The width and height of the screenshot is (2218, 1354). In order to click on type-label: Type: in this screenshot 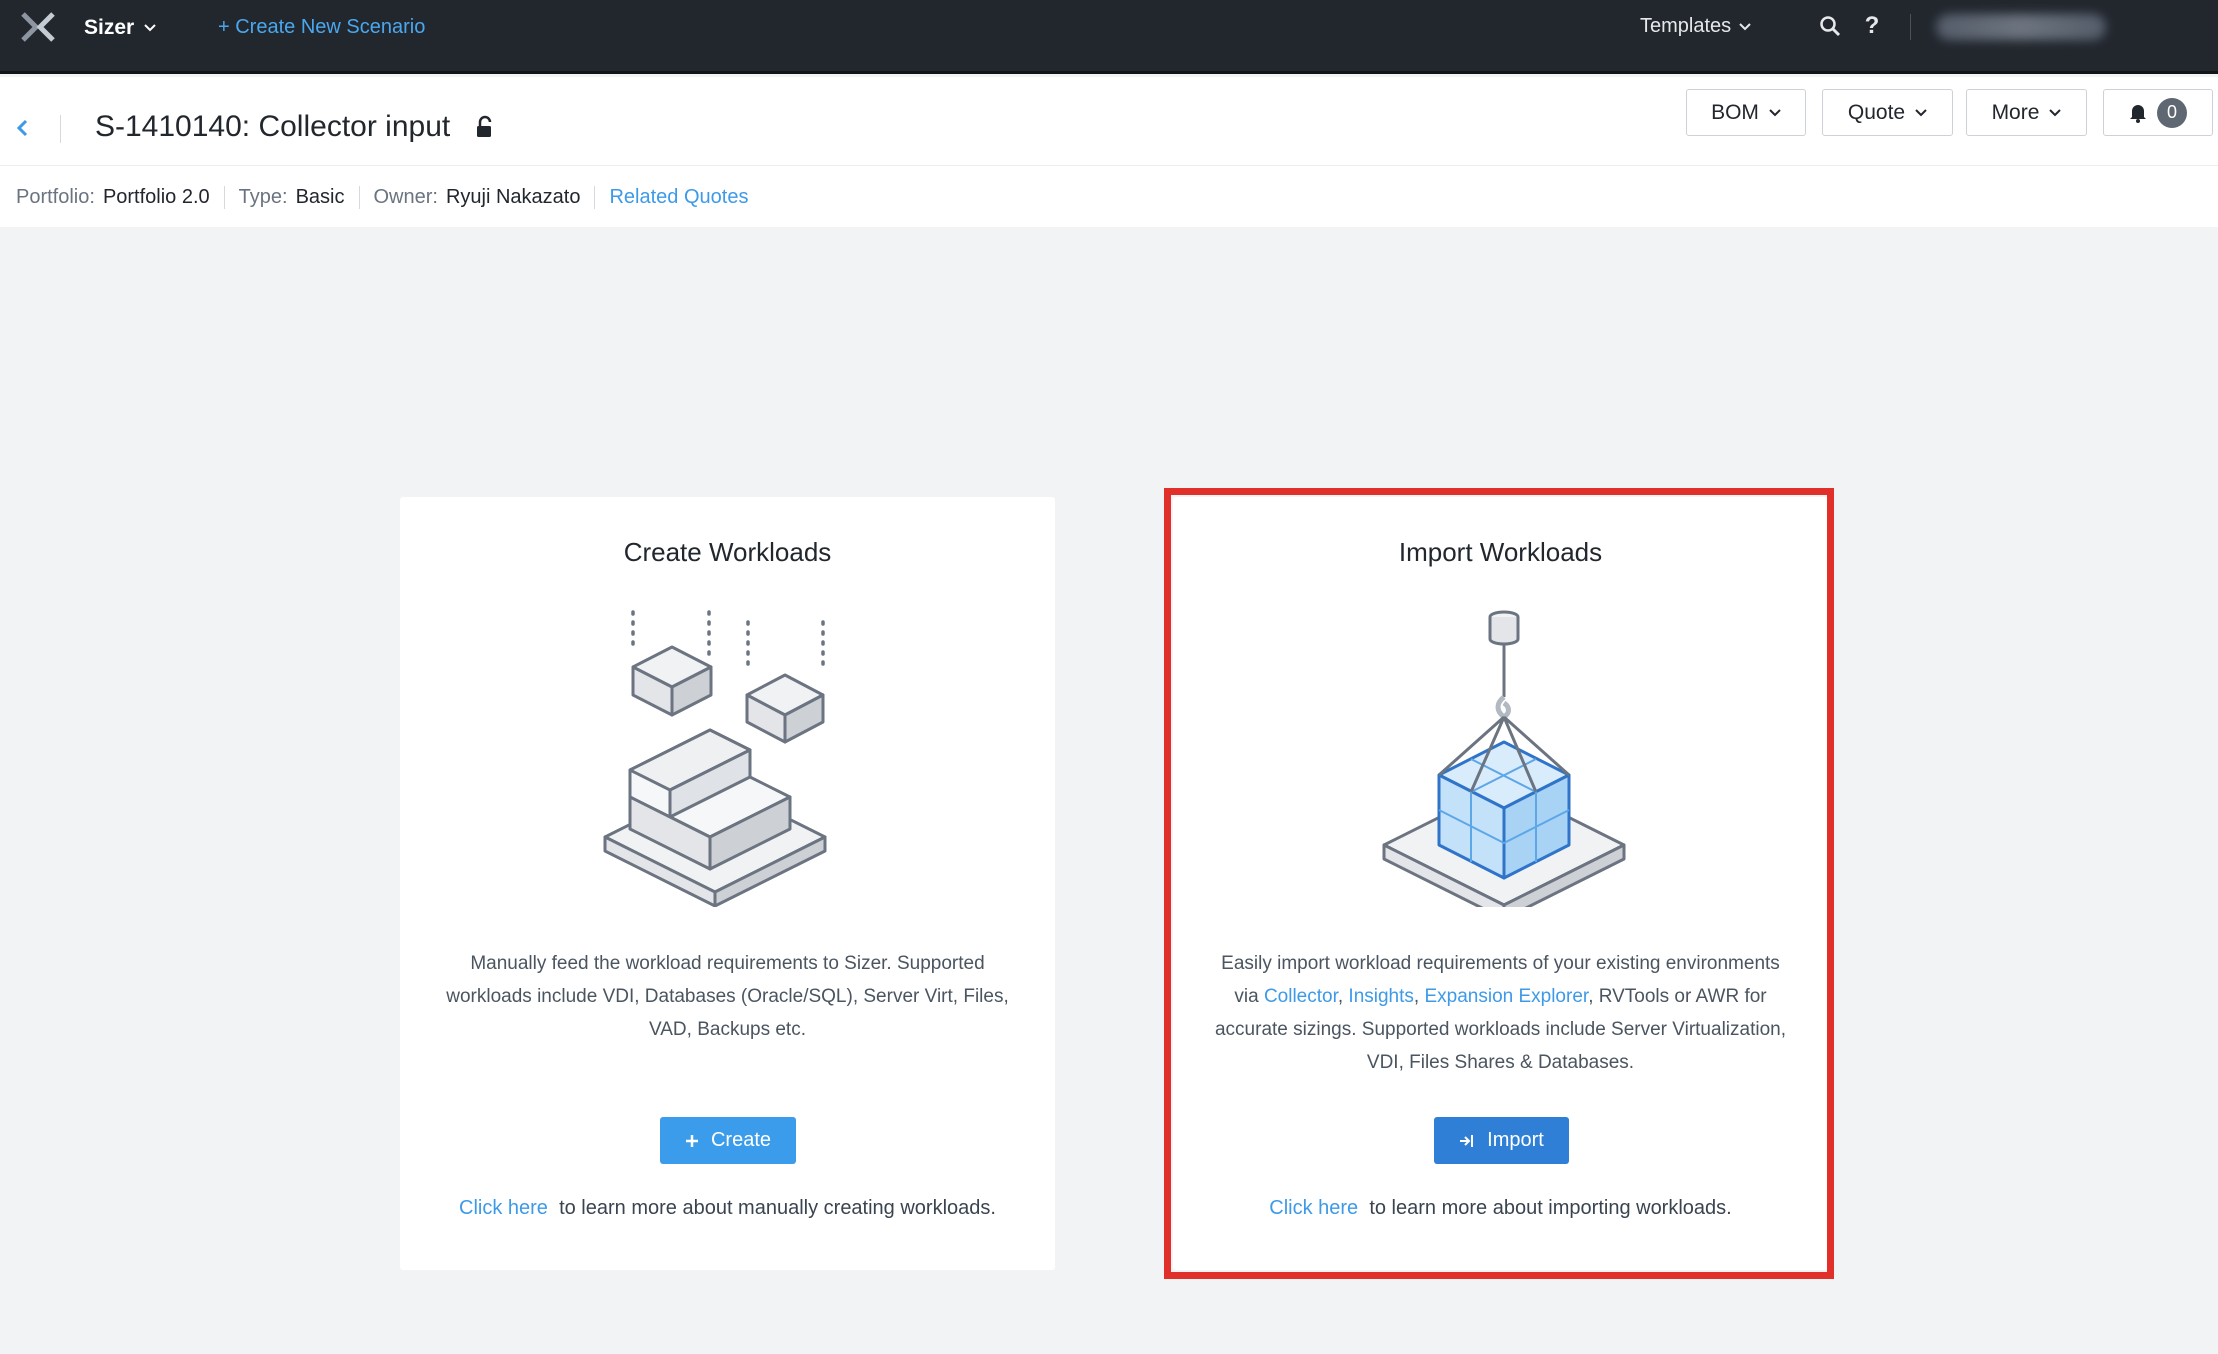, I will do `click(263, 197)`.